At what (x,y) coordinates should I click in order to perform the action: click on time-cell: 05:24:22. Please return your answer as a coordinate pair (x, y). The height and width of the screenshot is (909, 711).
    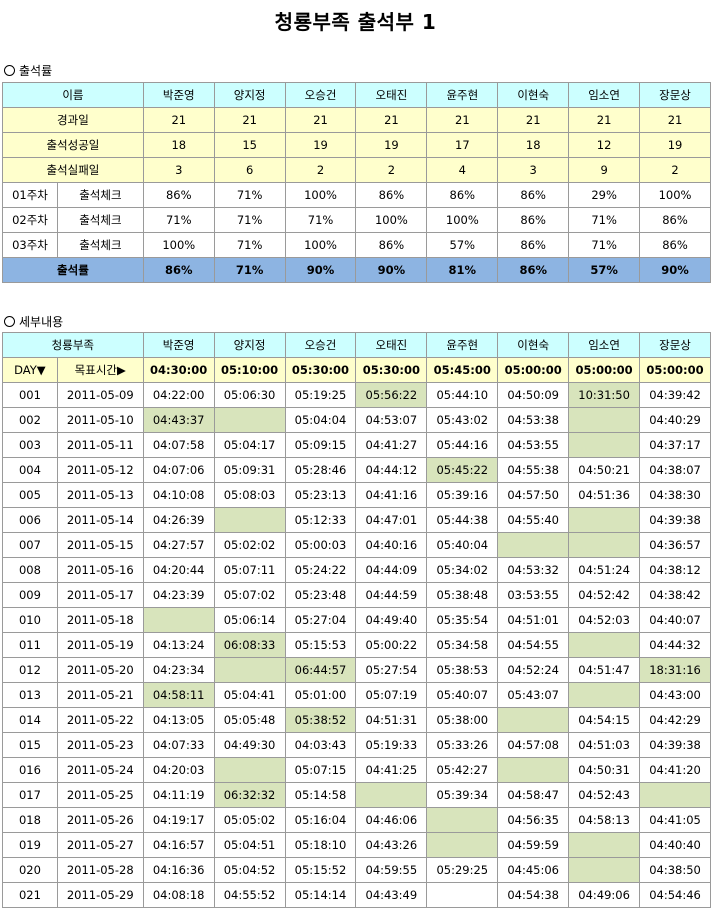
    Looking at the image, I should click on (320, 570).